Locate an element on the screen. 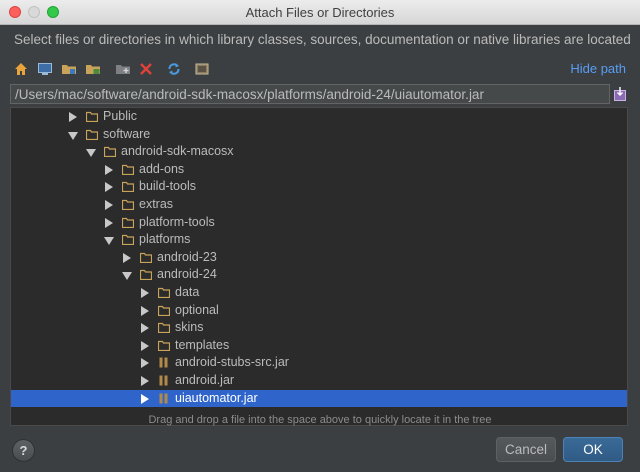 This screenshot has width=640, height=472. tree-item-label: android.jar is located at coordinates (205, 380).